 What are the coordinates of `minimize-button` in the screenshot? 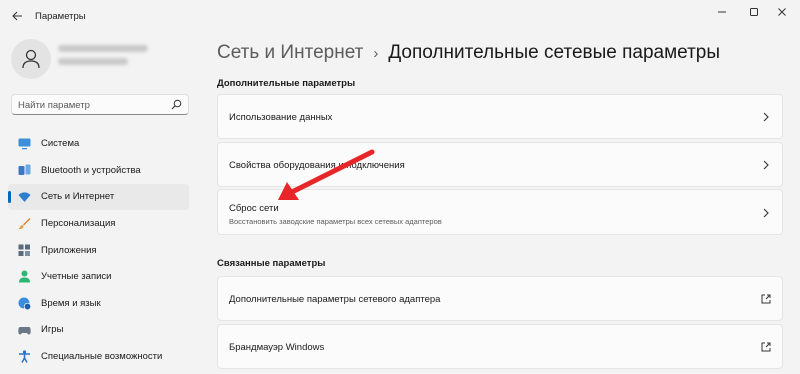 It's located at (722, 12).